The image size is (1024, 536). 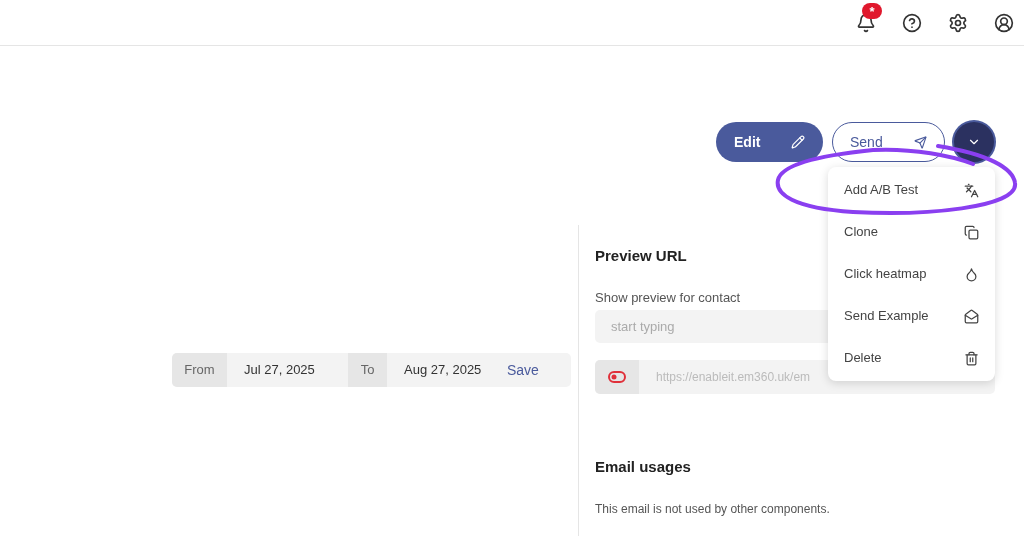 I want to click on menu-item: Click heatmap, so click(x=911, y=274).